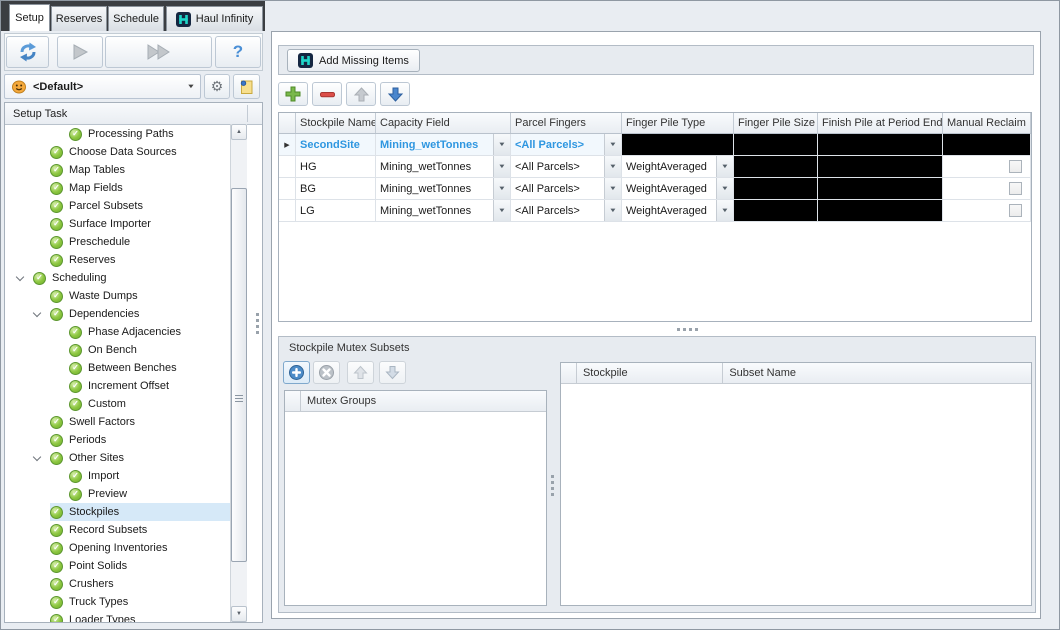 This screenshot has width=1060, height=630. Describe the element at coordinates (118, 566) in the screenshot. I see `tree-item-point-solids: ✓ Point Solids` at that location.